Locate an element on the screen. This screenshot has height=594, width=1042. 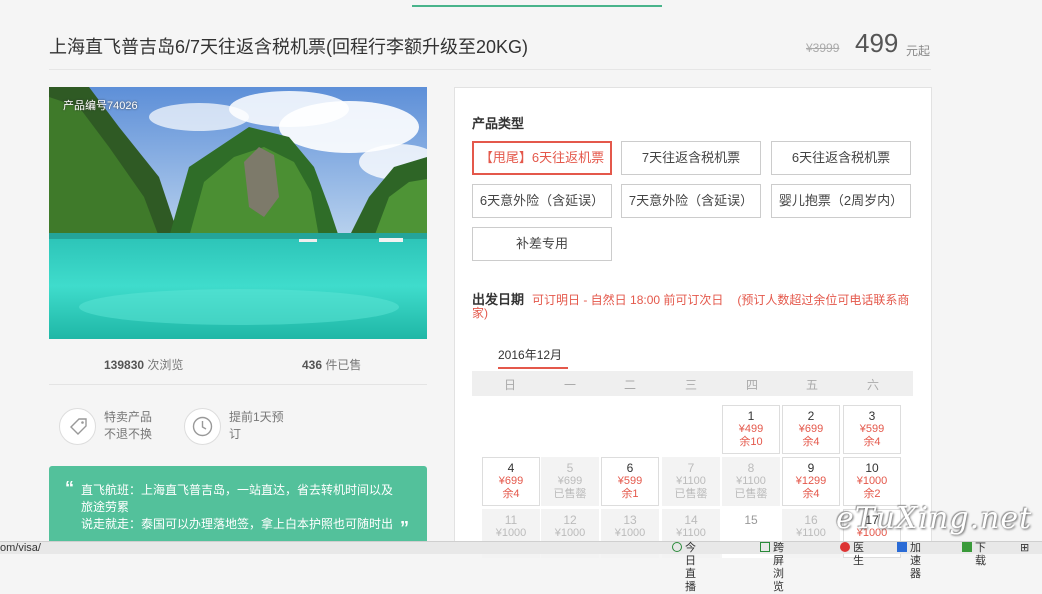
product-code: 产品编号74026 is located at coordinates (100, 106).